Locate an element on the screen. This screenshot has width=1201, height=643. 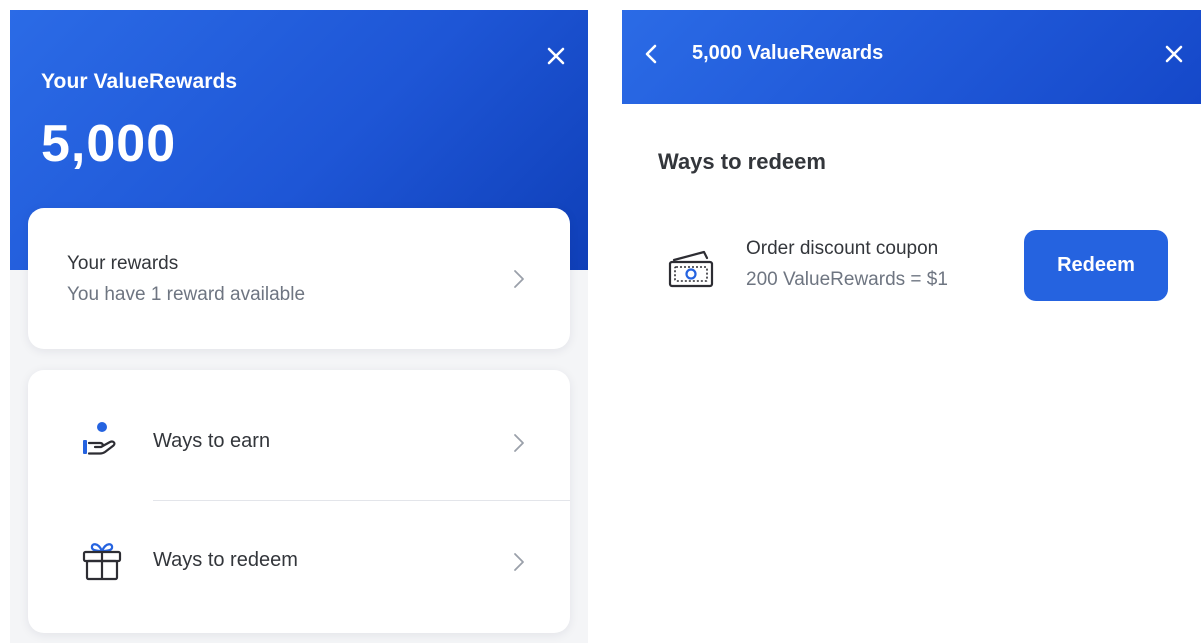
gift-icon is located at coordinates (102, 562).